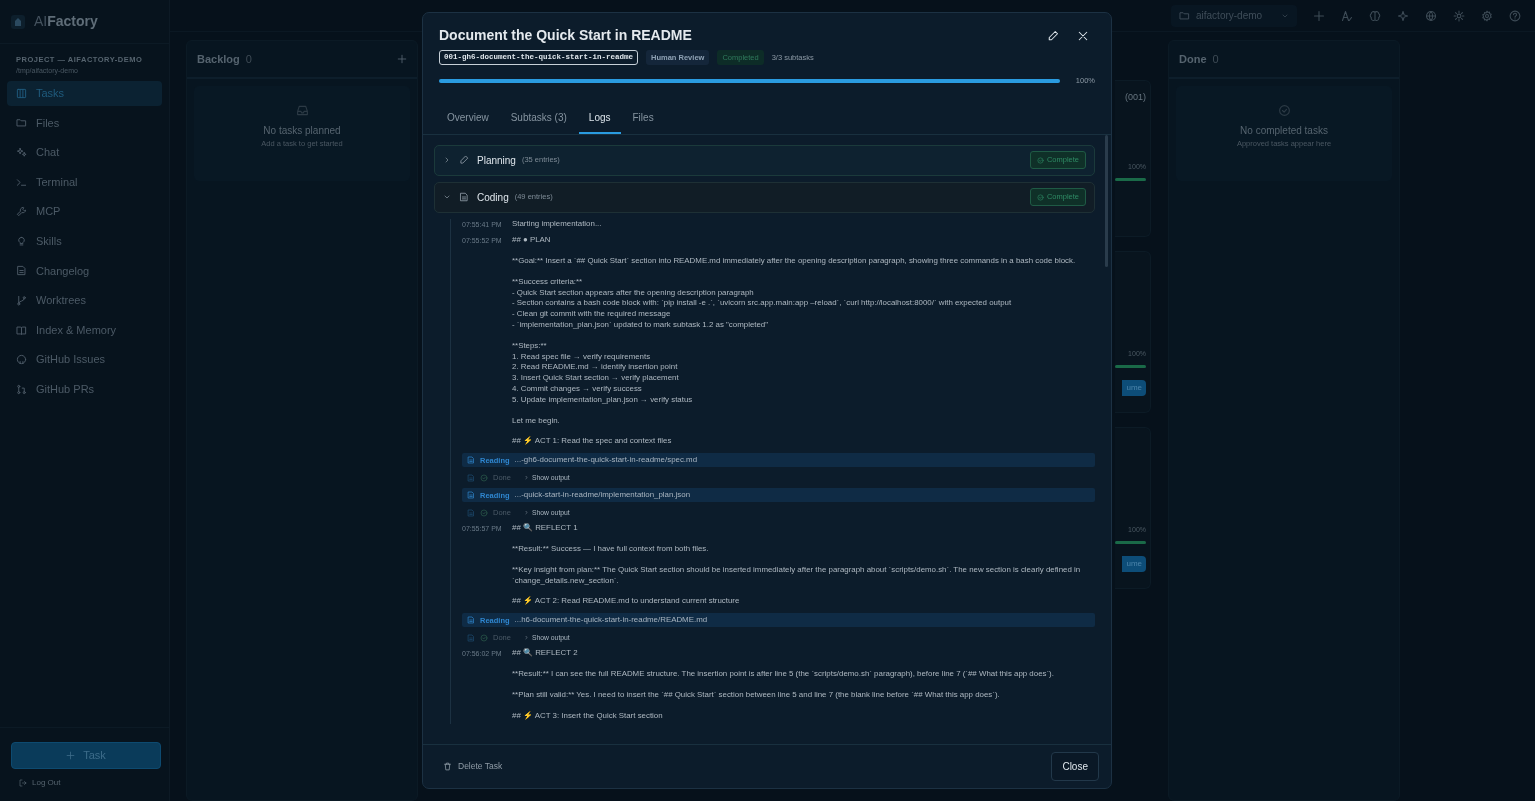 The image size is (1535, 801). I want to click on sidebar-item: Index & Memory, so click(84, 330).